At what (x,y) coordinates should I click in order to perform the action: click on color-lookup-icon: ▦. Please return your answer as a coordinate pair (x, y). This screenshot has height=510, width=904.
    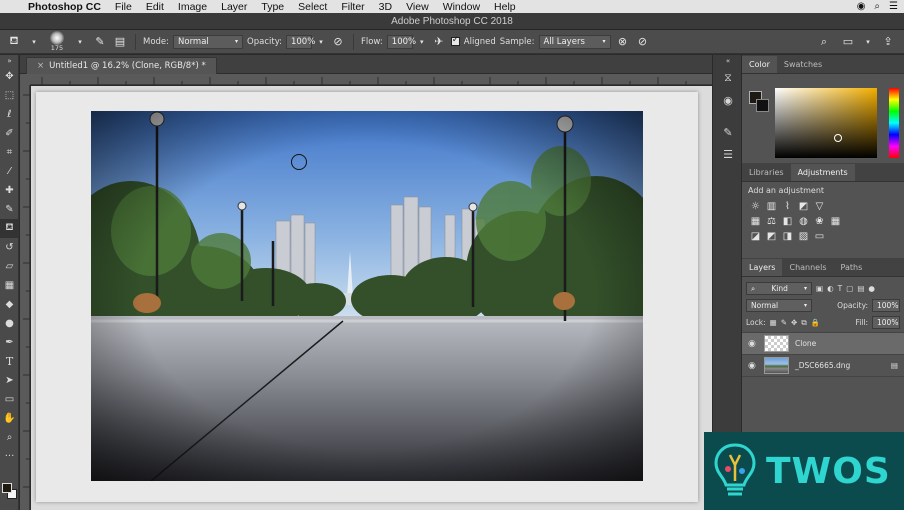
    Looking at the image, I should click on (835, 221).